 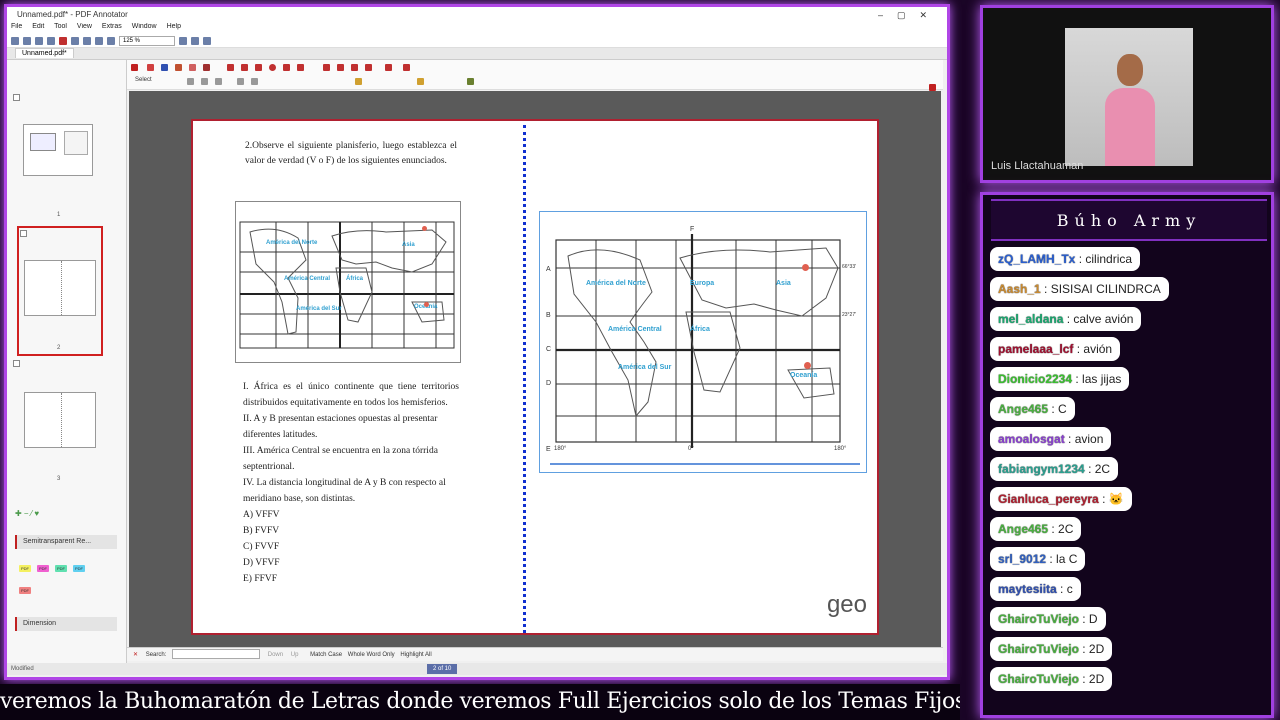 I want to click on sum-tool-icon, so click(x=388, y=67).